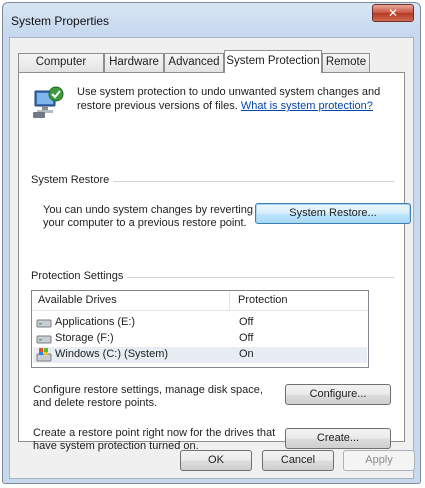 The width and height of the screenshot is (425, 488). Describe the element at coordinates (379, 460) in the screenshot. I see `apply-button: Apply` at that location.